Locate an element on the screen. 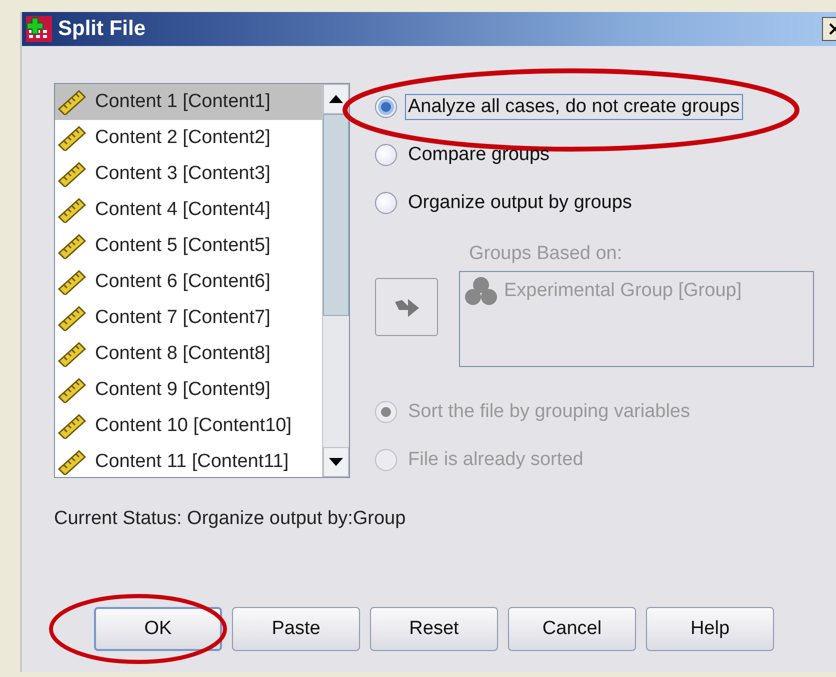 This screenshot has width=836, height=677. arrow-icon is located at coordinates (407, 307).